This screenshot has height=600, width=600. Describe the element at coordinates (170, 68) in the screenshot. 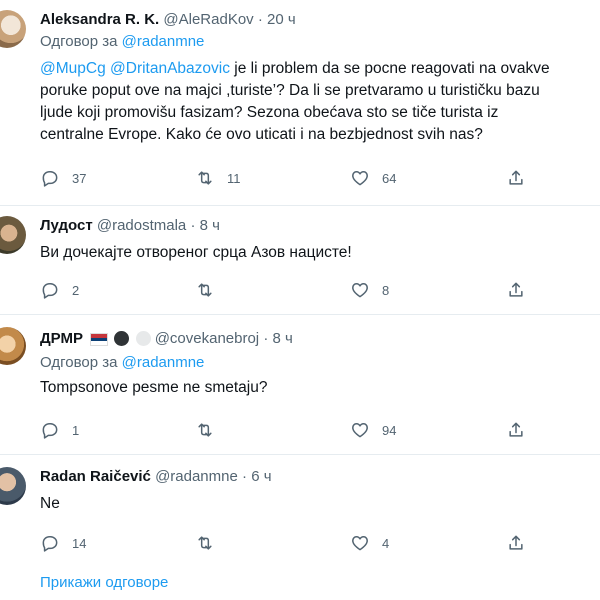

I see `mention-link: @DritanAbazovic` at that location.